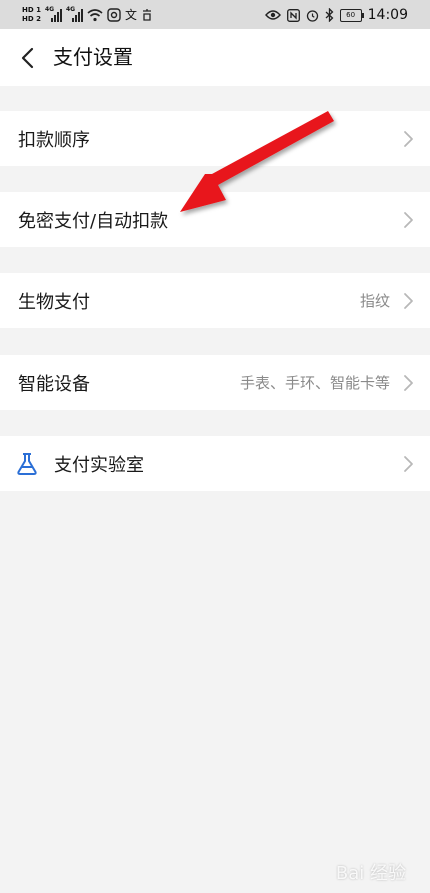  I want to click on hd2-label: HD 2, so click(31, 19).